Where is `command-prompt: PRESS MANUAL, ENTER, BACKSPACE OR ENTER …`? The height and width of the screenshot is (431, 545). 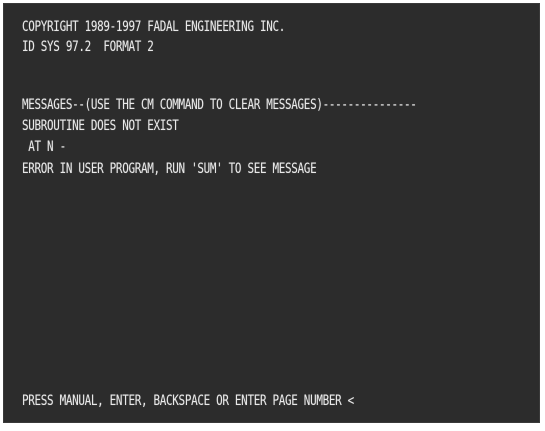 command-prompt: PRESS MANUAL, ENTER, BACKSPACE OR ENTER … is located at coordinates (188, 401).